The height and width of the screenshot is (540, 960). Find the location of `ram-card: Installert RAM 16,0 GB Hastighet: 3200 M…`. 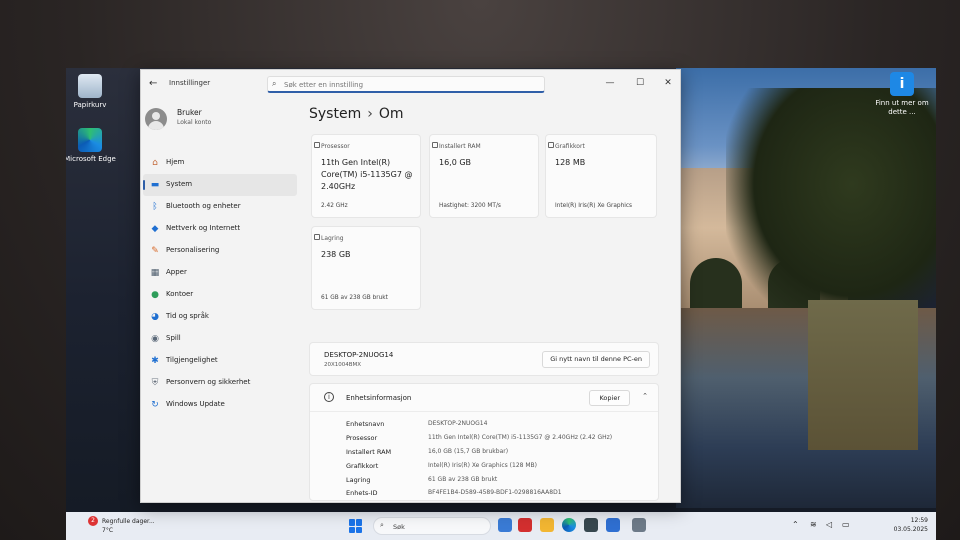

ram-card: Installert RAM 16,0 GB Hastighet: 3200 M… is located at coordinates (484, 176).